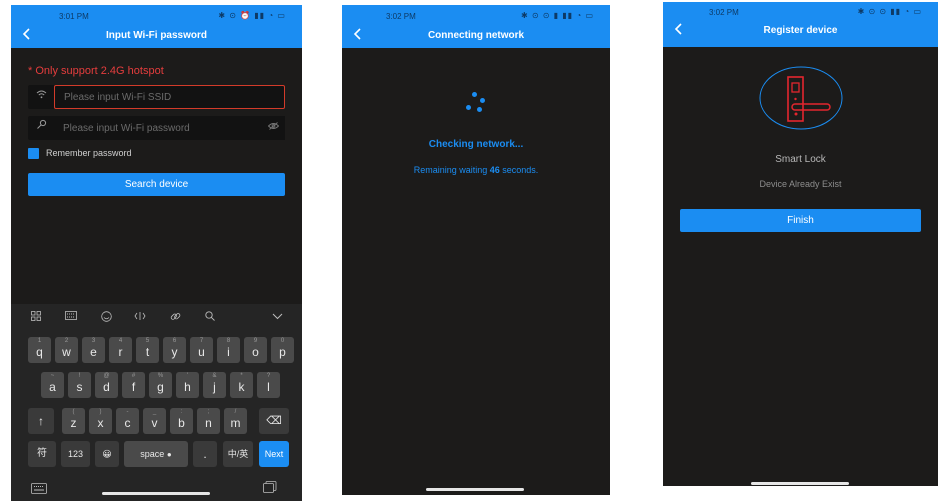 This screenshot has width=950, height=503. What do you see at coordinates (255, 341) in the screenshot?
I see `key-secondary-label: 9` at bounding box center [255, 341].